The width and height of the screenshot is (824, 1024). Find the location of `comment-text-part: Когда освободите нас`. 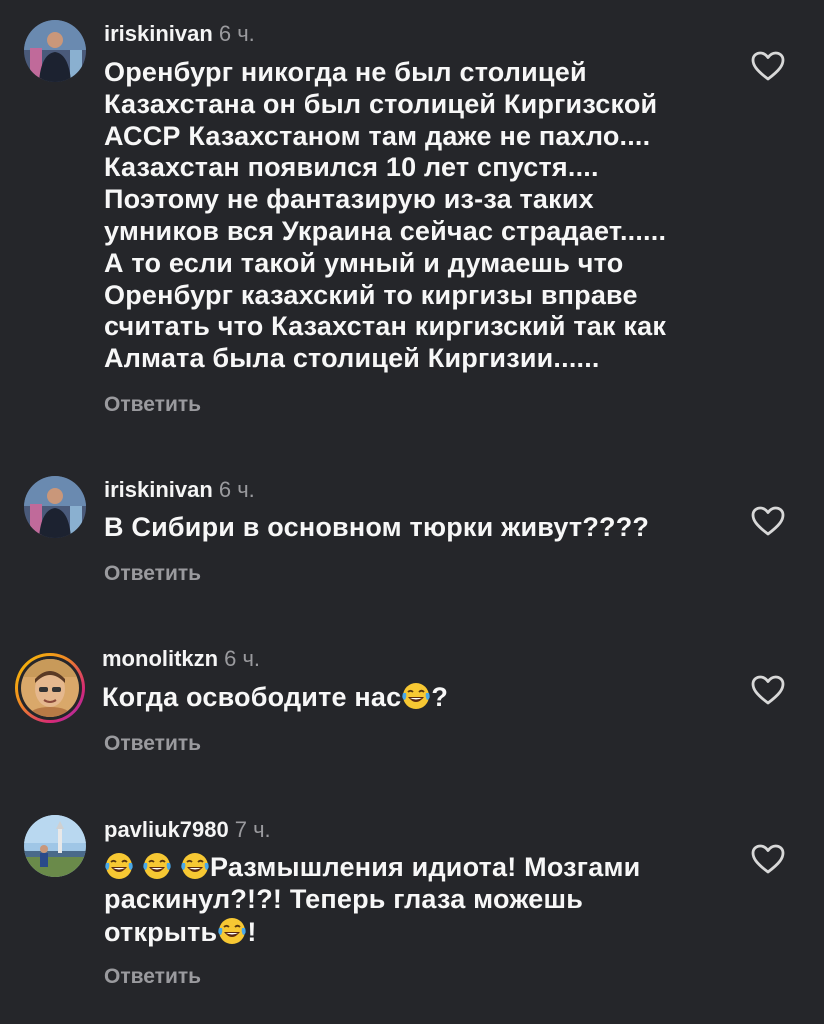

comment-text-part: Когда освободите нас is located at coordinates (252, 697).